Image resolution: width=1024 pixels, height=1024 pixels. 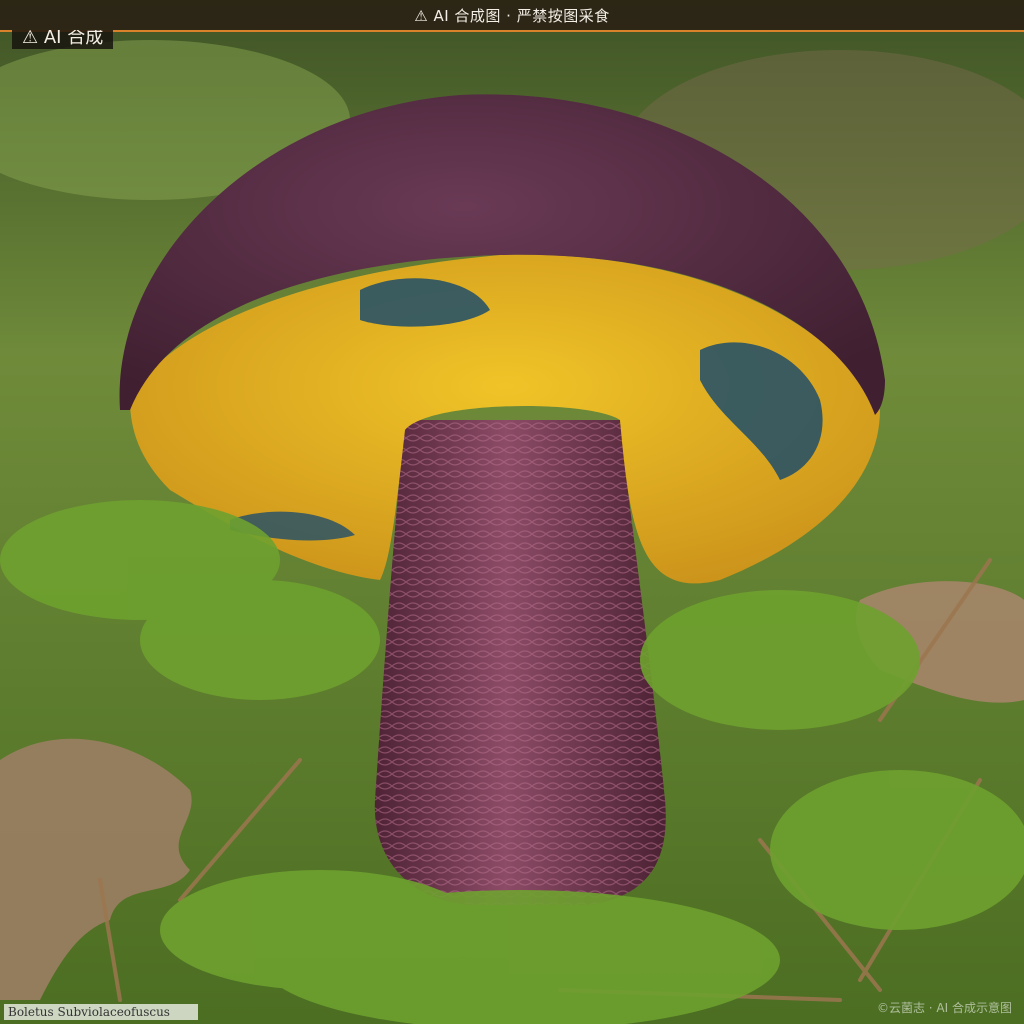 I want to click on ai-tag: ⚠ AI 合成, so click(x=63, y=39).